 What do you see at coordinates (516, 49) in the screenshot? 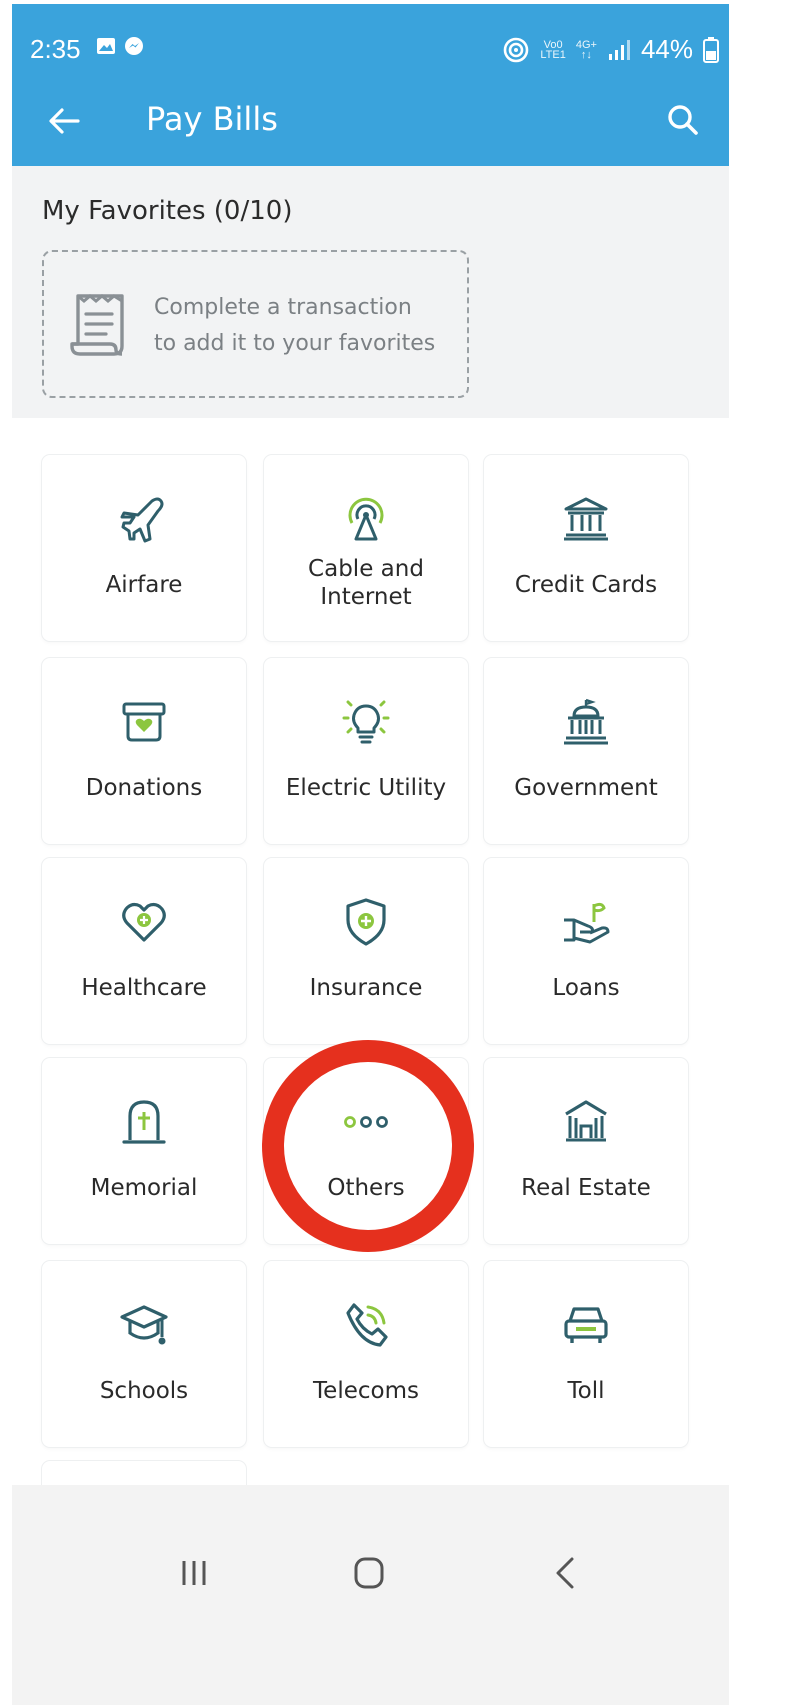
I see `hotspot-icon` at bounding box center [516, 49].